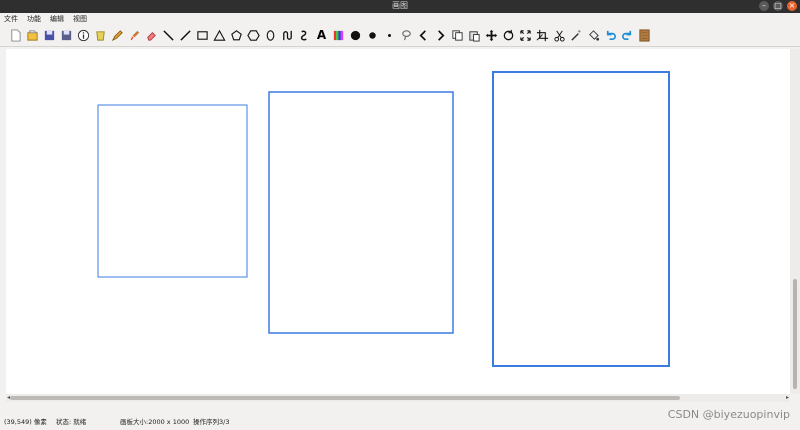  I want to click on hexagon-icon, so click(253, 36).